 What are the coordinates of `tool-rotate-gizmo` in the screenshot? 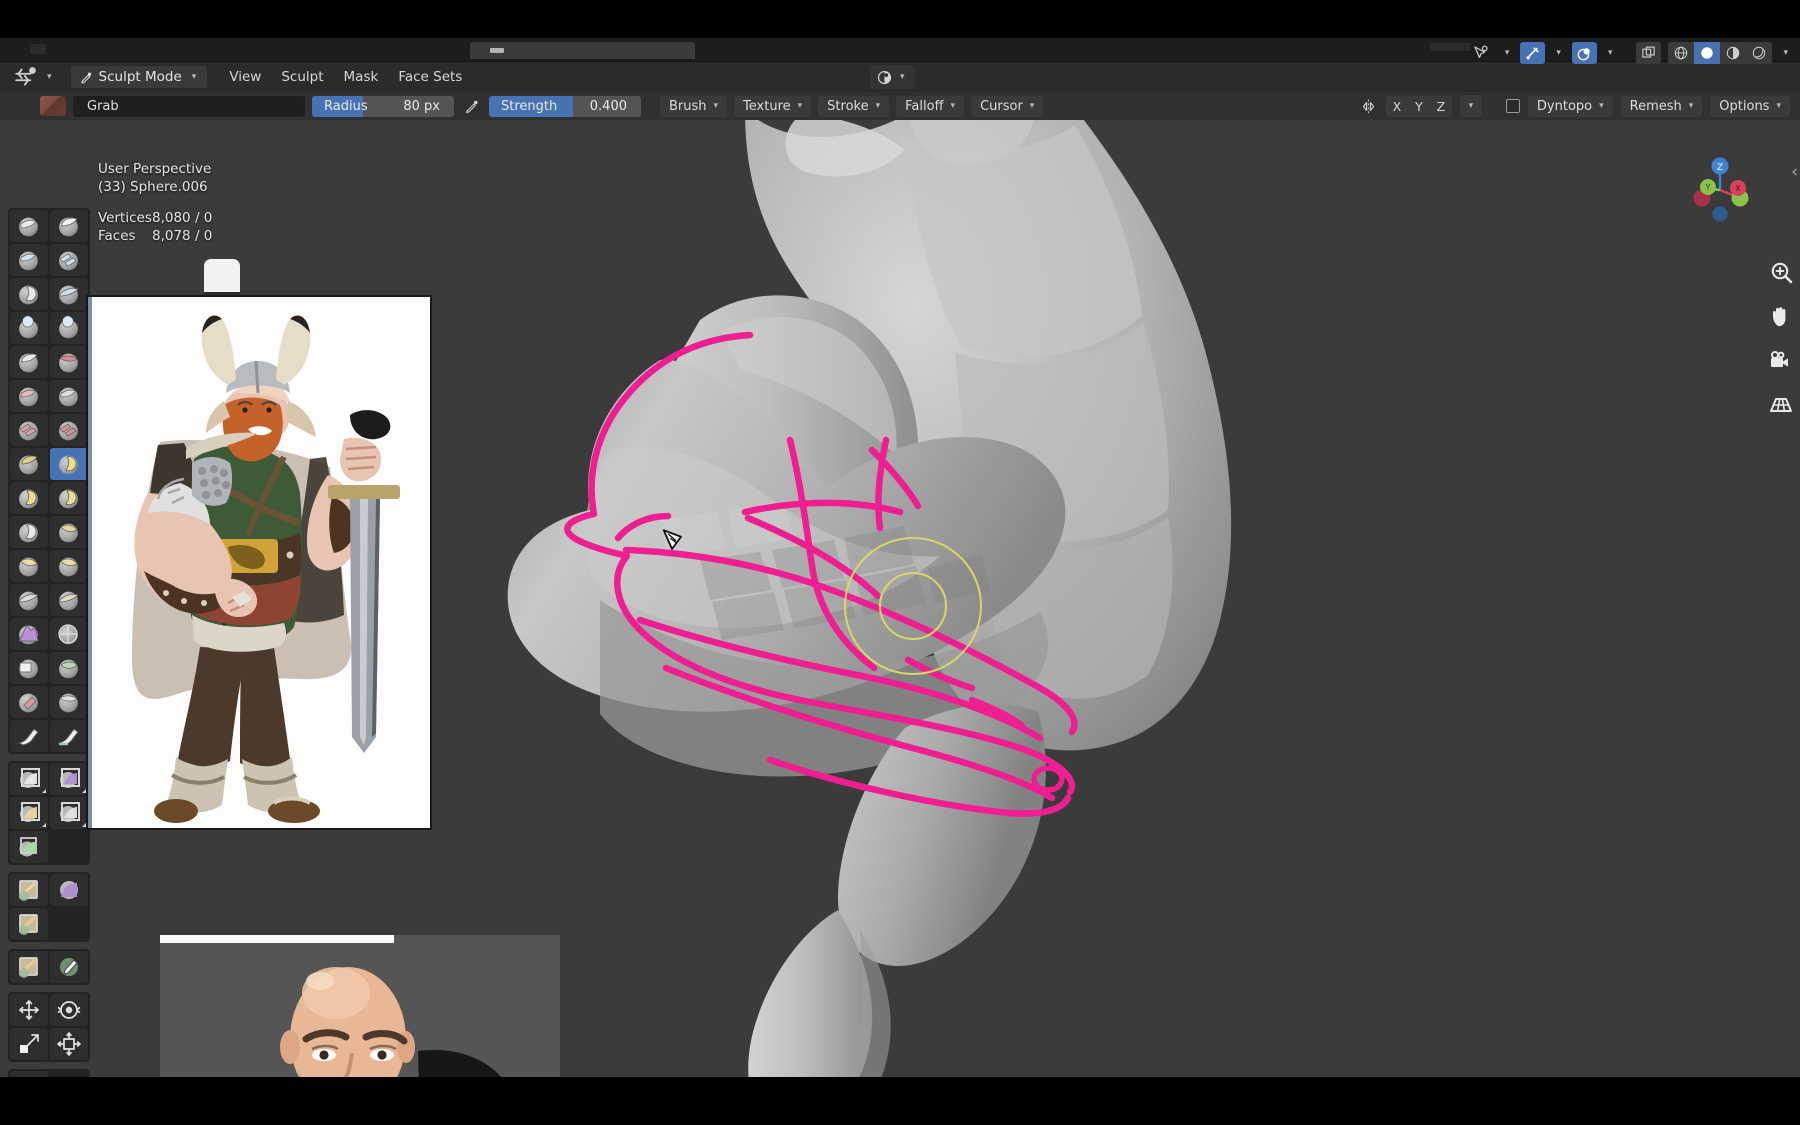 It's located at (69, 1010).